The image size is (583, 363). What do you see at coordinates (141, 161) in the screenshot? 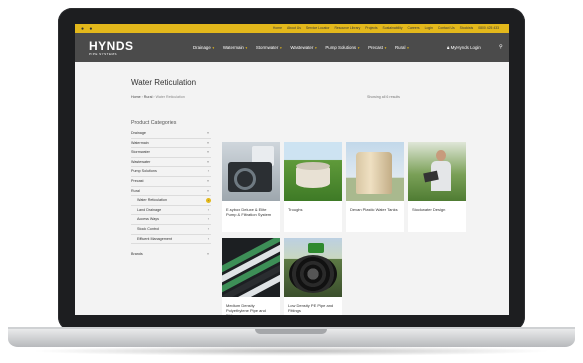
I see `sidebar-item-label: Wastewater` at bounding box center [141, 161].